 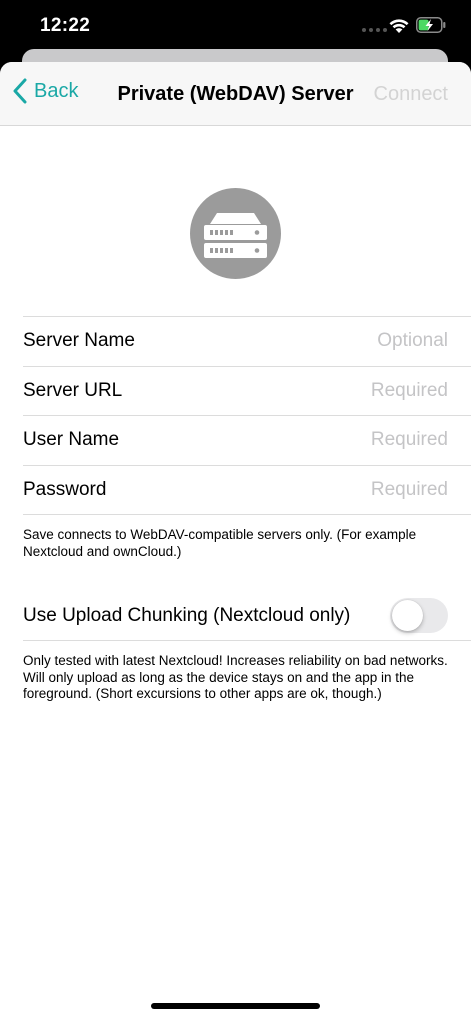 What do you see at coordinates (374, 30) in the screenshot?
I see `cellular-signal-icon` at bounding box center [374, 30].